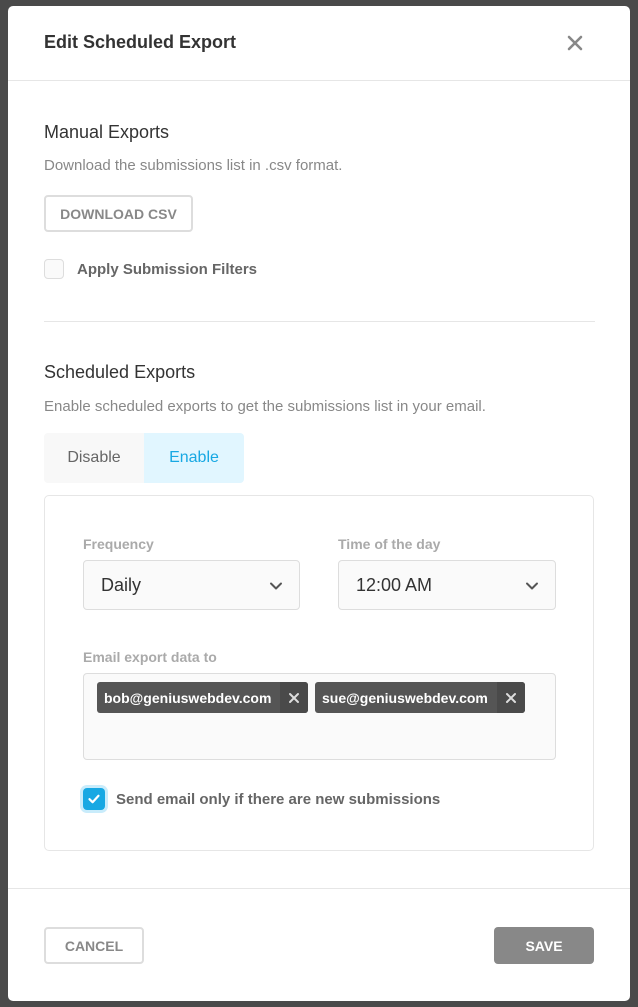 The width and height of the screenshot is (638, 1007). I want to click on footer-divider, so click(319, 888).